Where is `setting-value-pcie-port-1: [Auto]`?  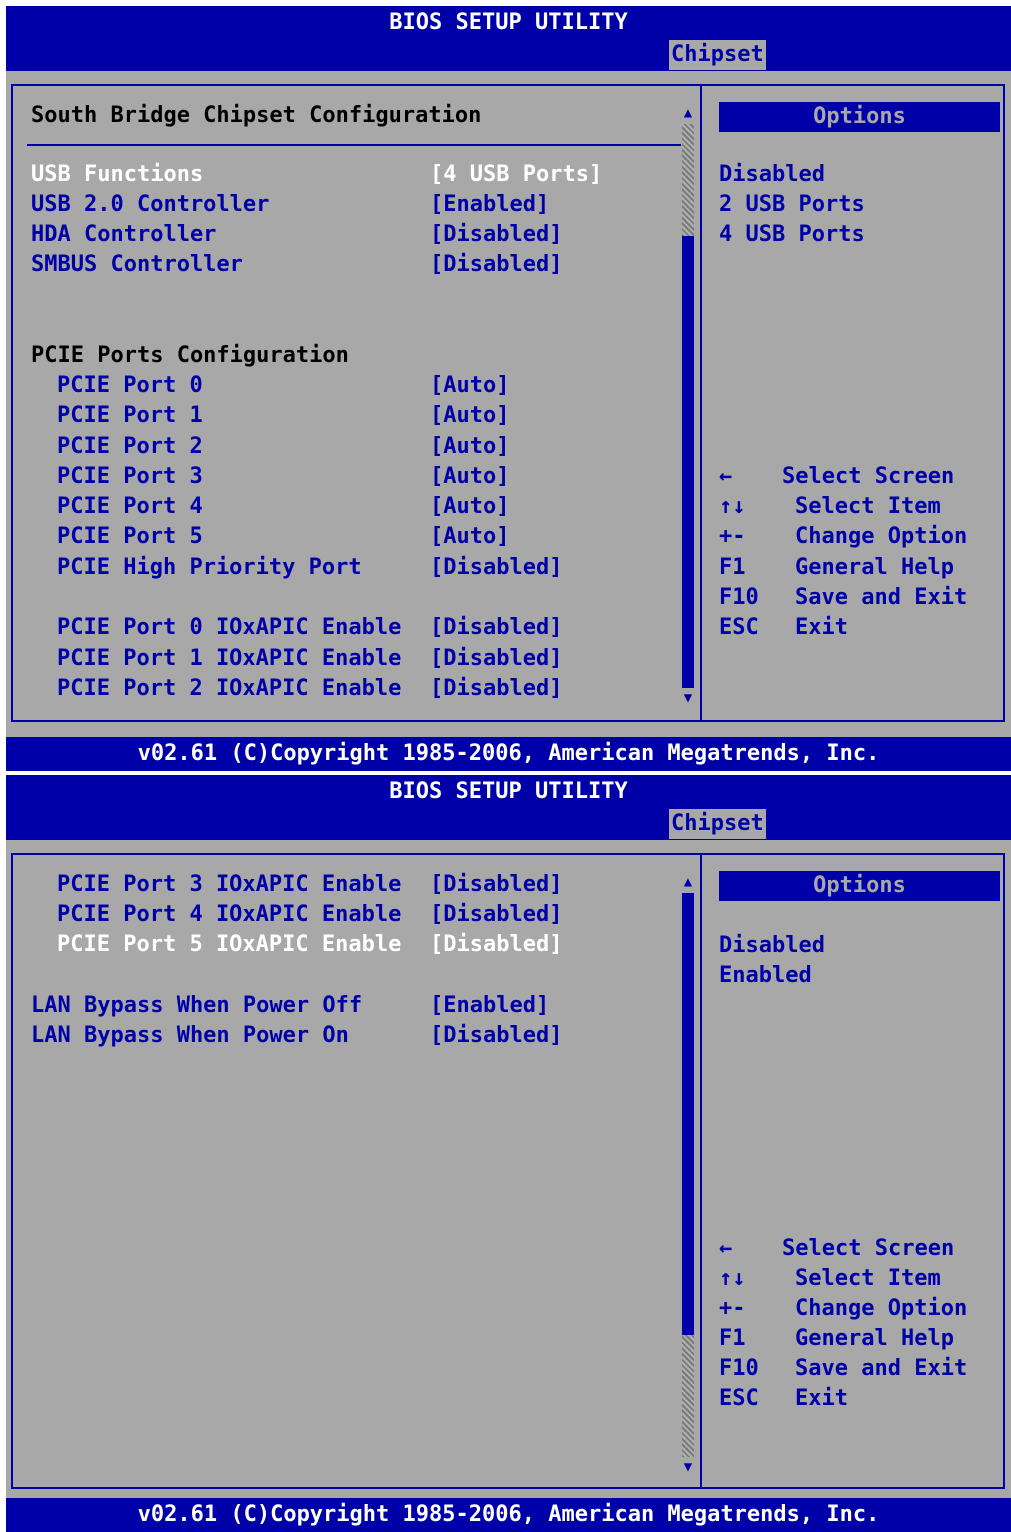 setting-value-pcie-port-1: [Auto] is located at coordinates (469, 416).